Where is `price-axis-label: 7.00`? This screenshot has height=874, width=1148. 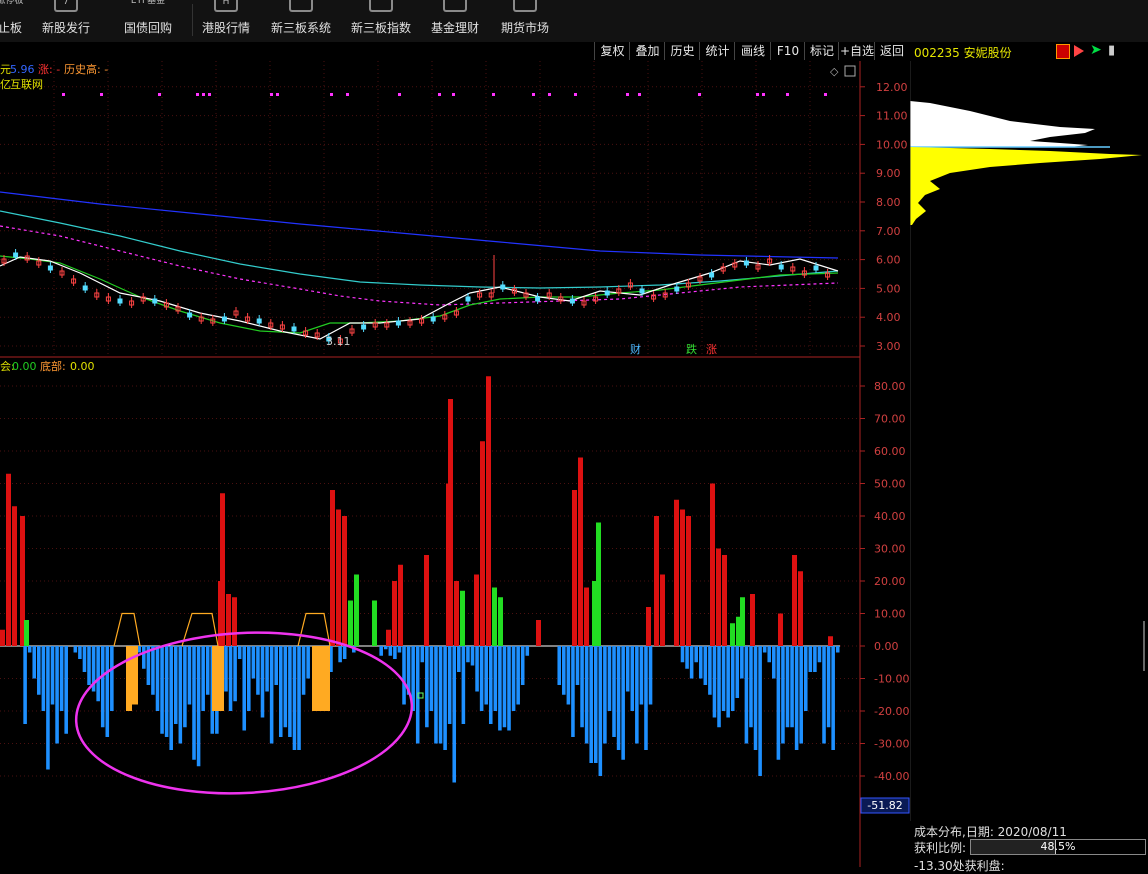
price-axis-label: 7.00 is located at coordinates (888, 231).